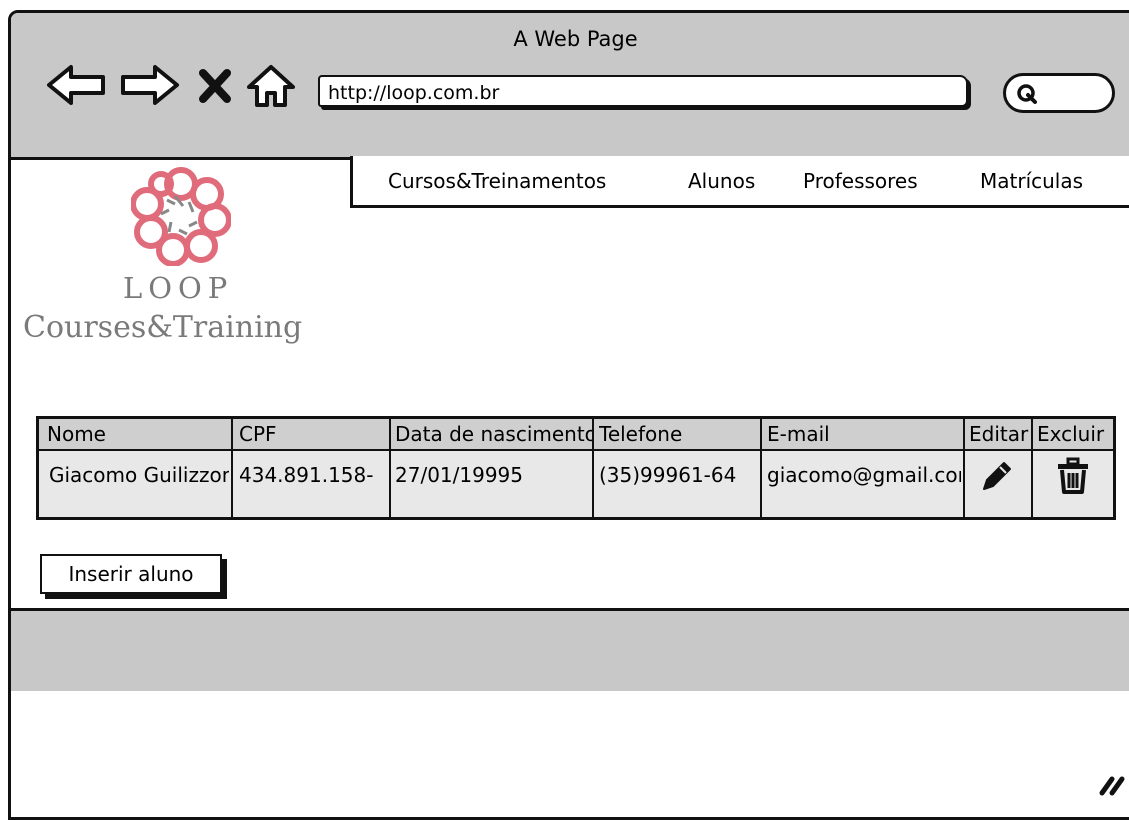  I want to click on logo-subtitle: Courses&Training, so click(163, 327).